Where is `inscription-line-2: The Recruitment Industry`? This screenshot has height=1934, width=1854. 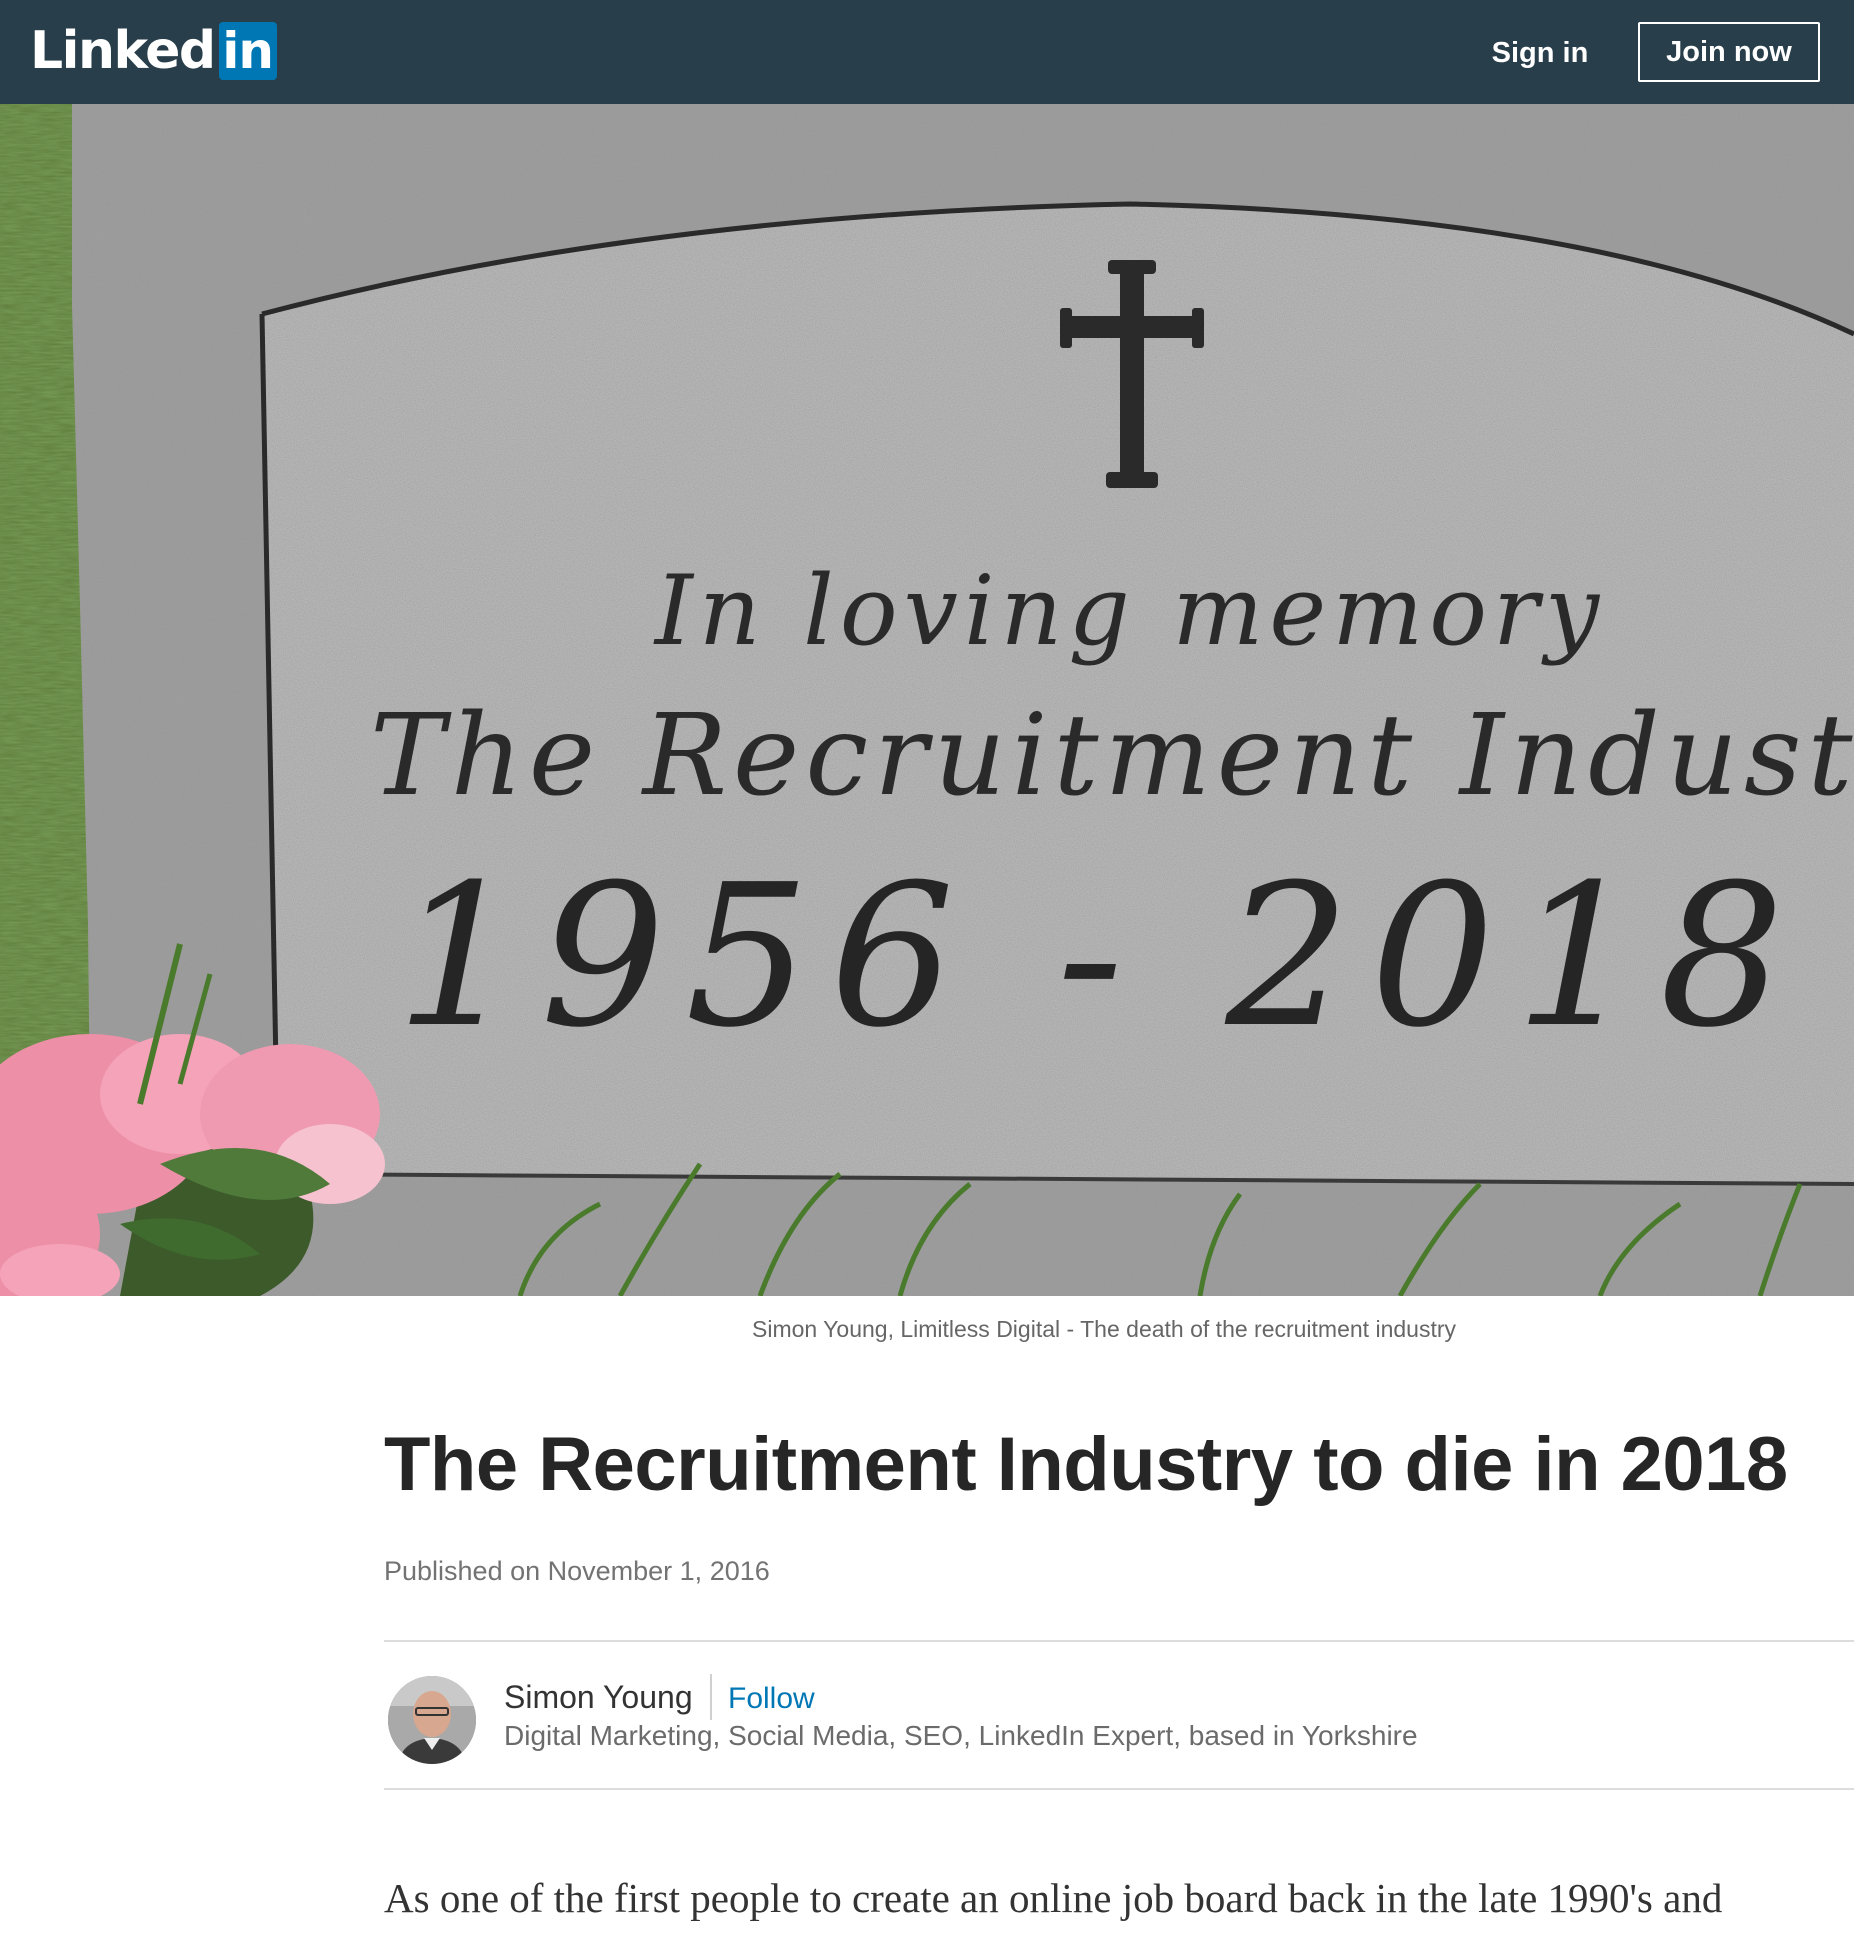 inscription-line-2: The Recruitment Industry is located at coordinates (1112, 756).